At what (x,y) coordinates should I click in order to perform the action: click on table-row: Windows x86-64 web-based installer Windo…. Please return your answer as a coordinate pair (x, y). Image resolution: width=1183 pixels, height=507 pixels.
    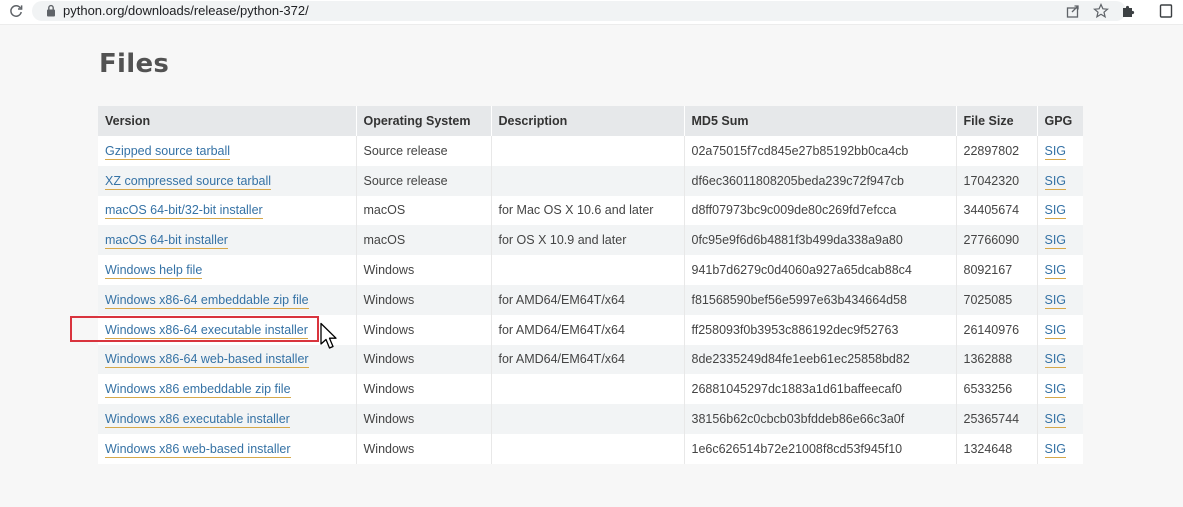
    Looking at the image, I should click on (590, 359).